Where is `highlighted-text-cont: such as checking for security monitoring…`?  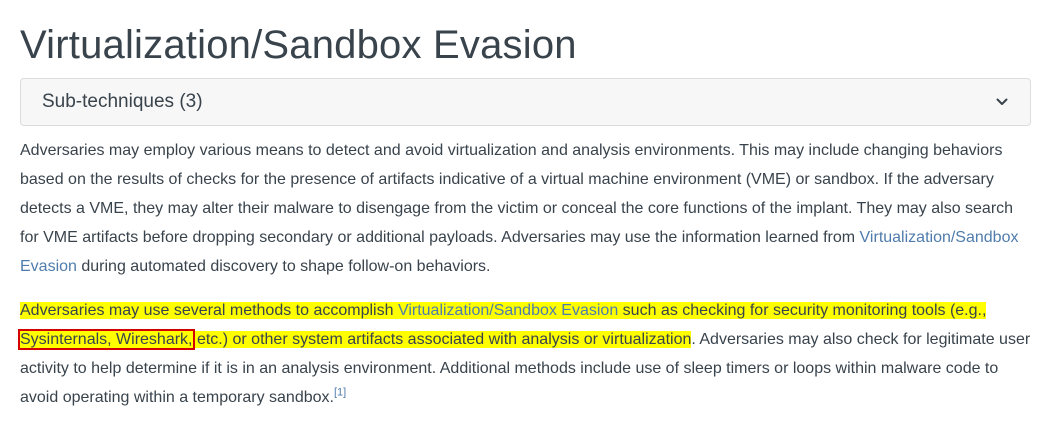
highlighted-text-cont: such as checking for security monitoring… is located at coordinates (802, 310).